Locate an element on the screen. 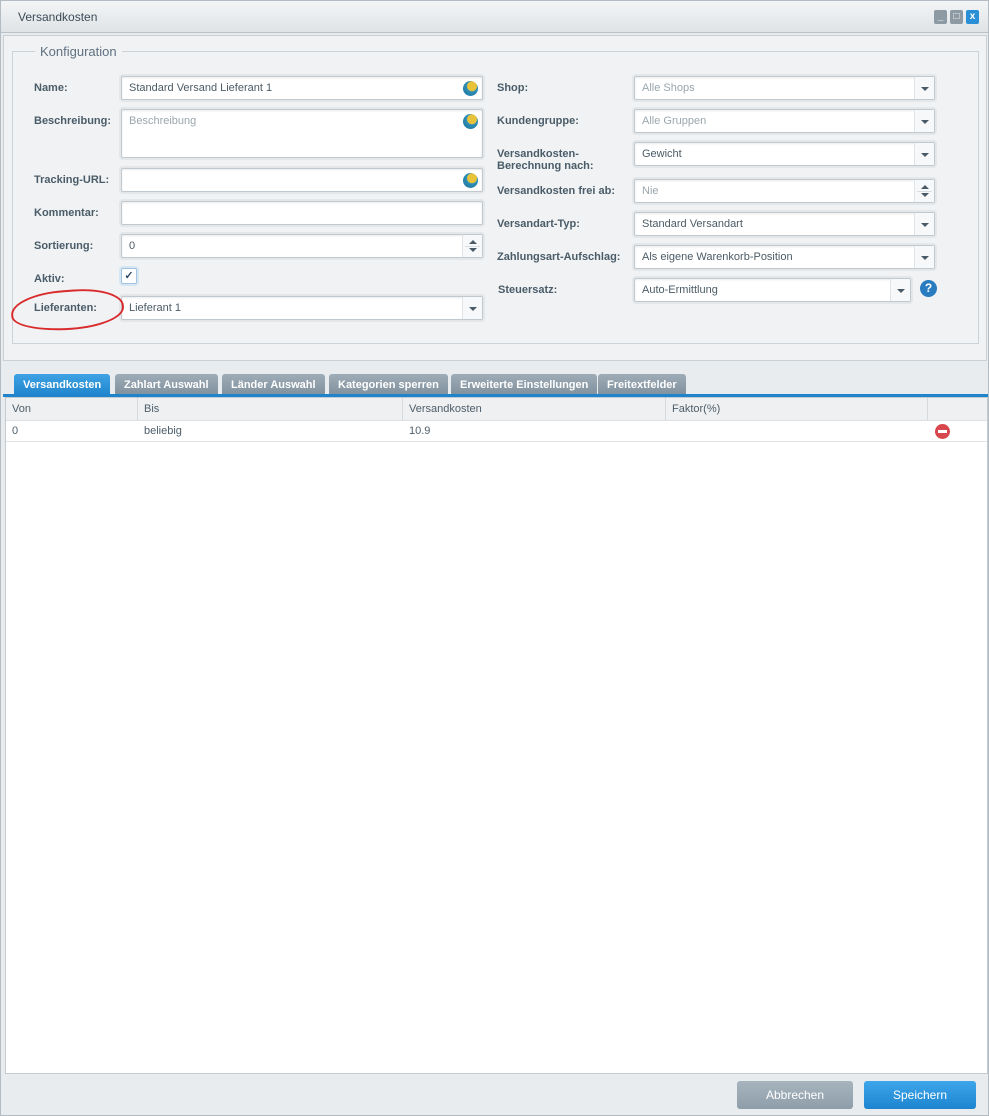 This screenshot has width=989, height=1116. comment-label: Kommentar: is located at coordinates (66, 213).